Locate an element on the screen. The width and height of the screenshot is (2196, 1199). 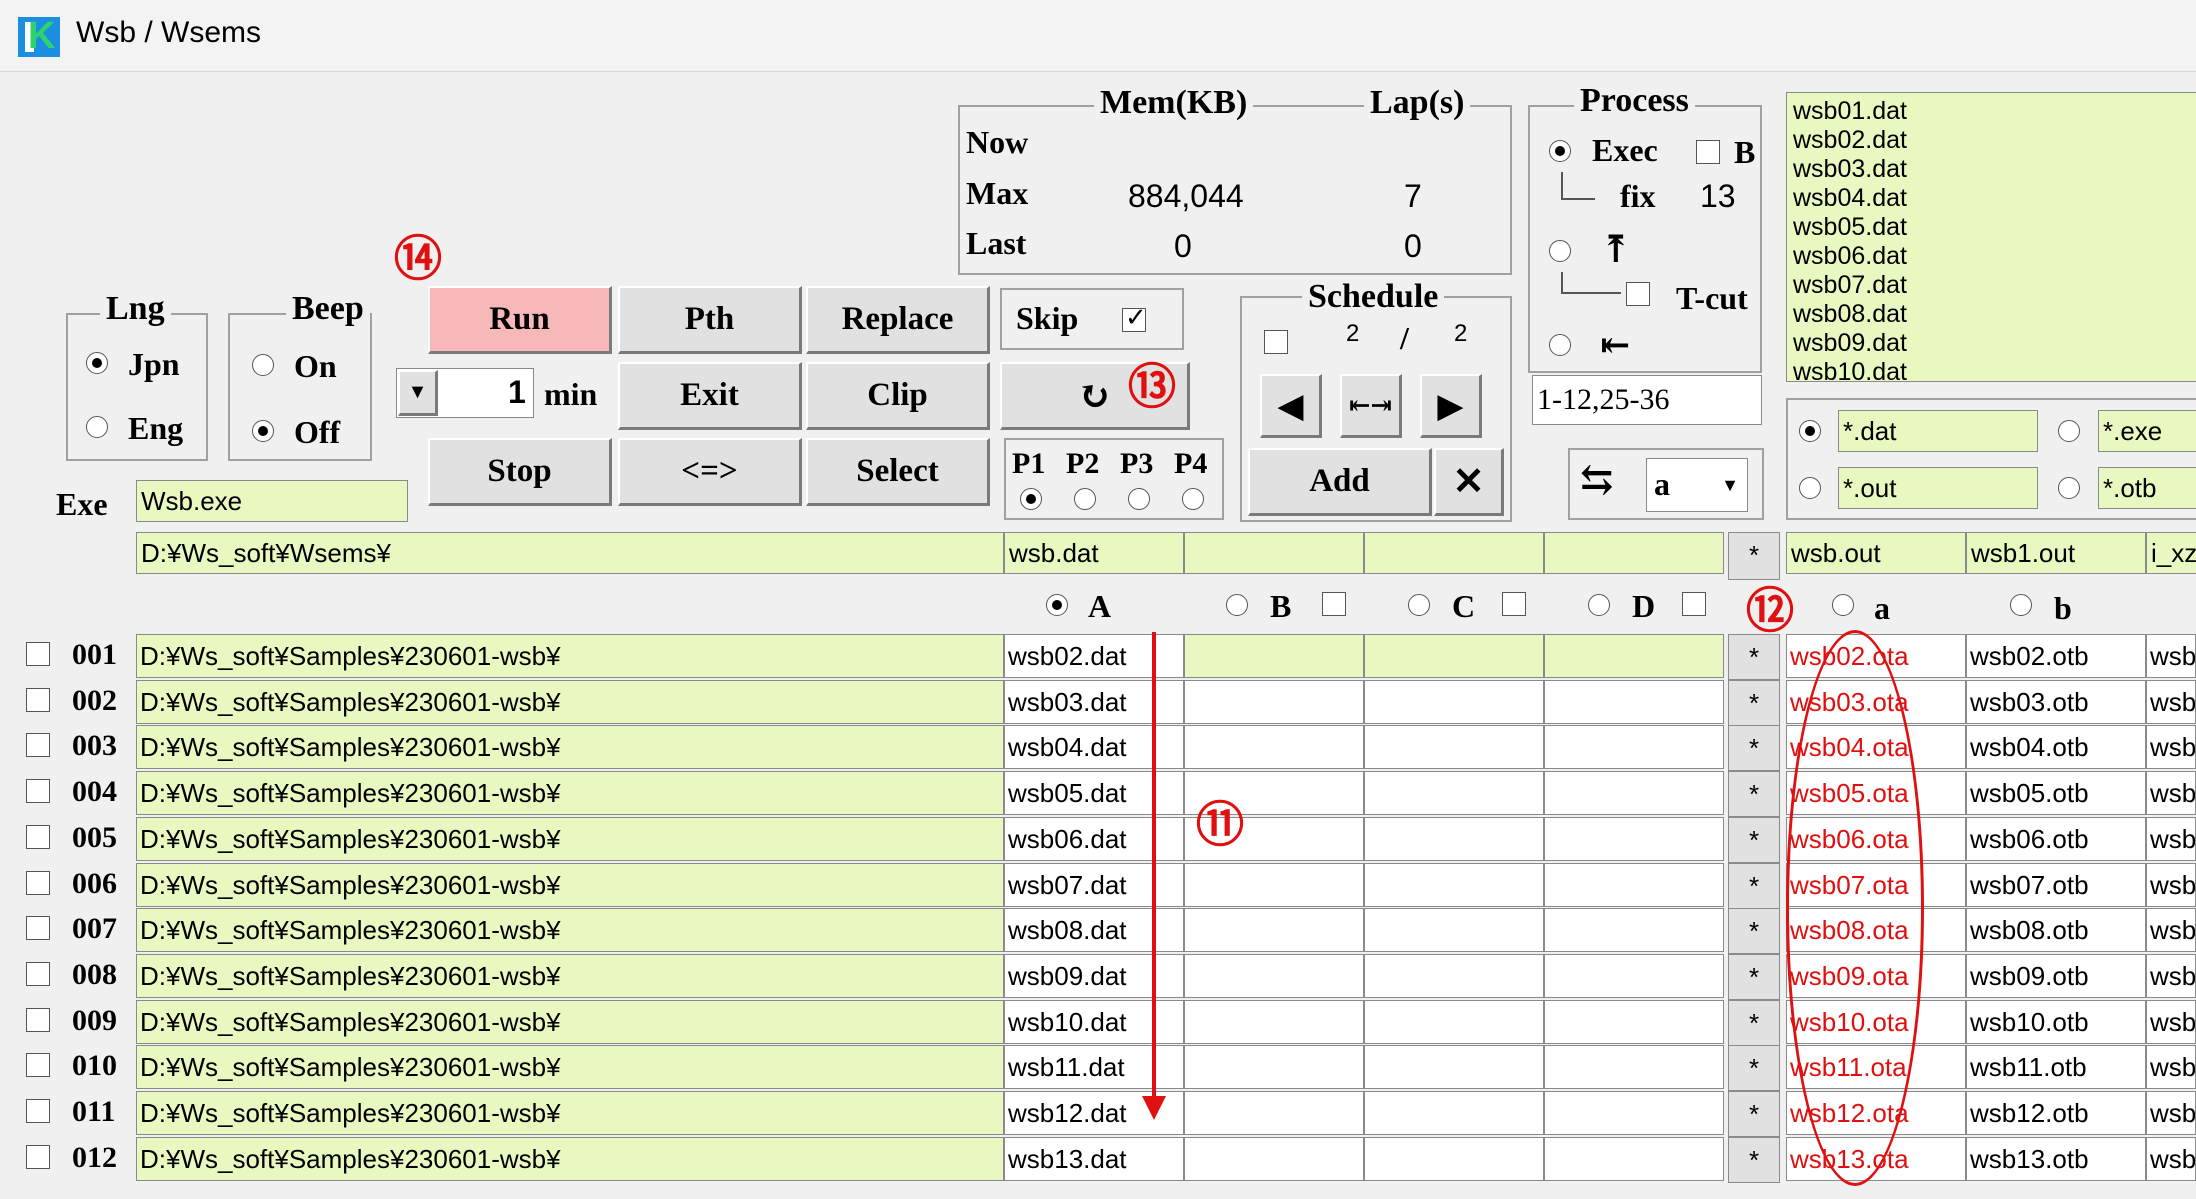
row-file-a: wsb11.dat is located at coordinates (1094, 1067).